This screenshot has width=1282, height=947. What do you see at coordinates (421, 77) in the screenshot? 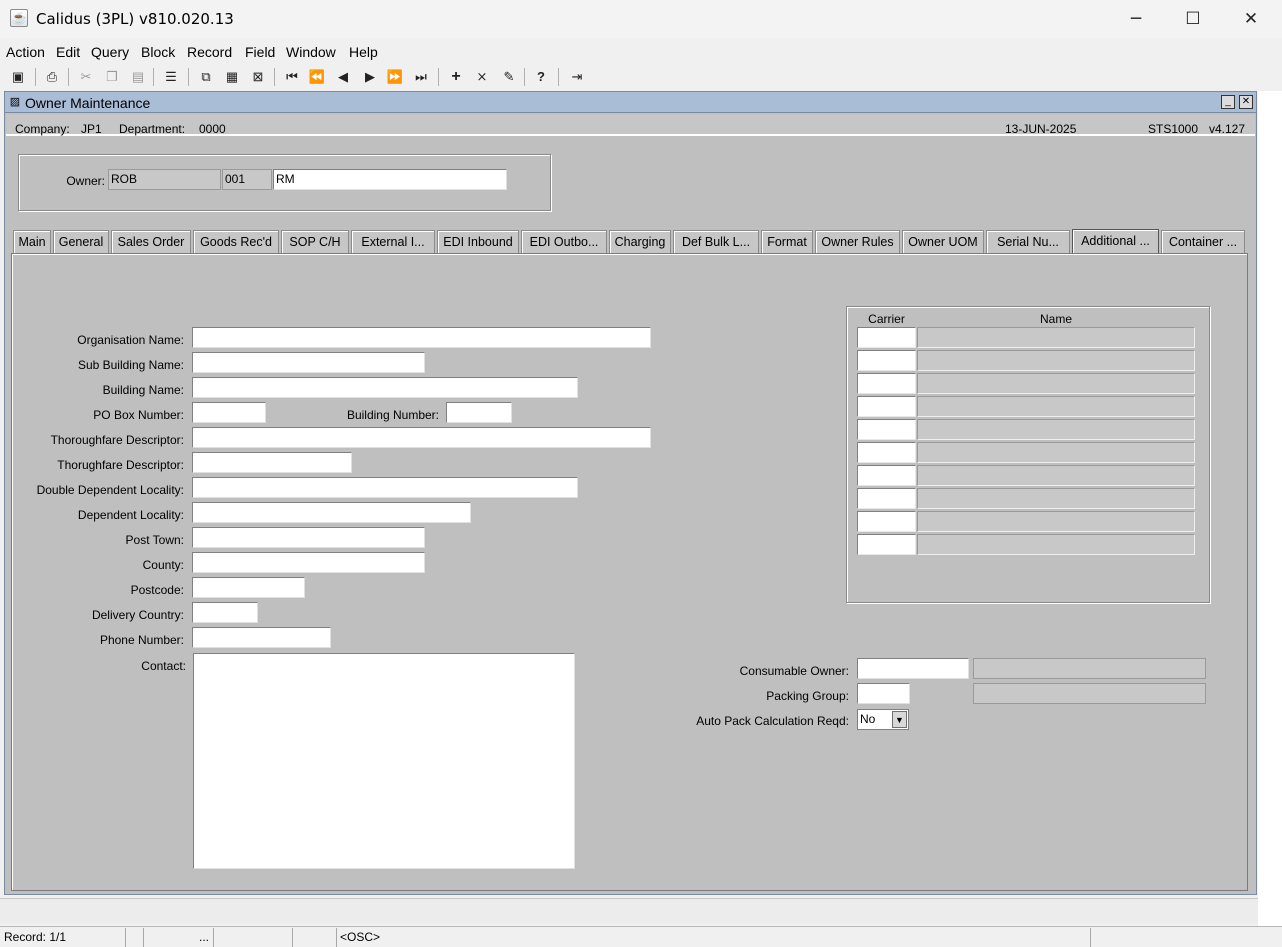
I see `last-record-icon: ⏭` at bounding box center [421, 77].